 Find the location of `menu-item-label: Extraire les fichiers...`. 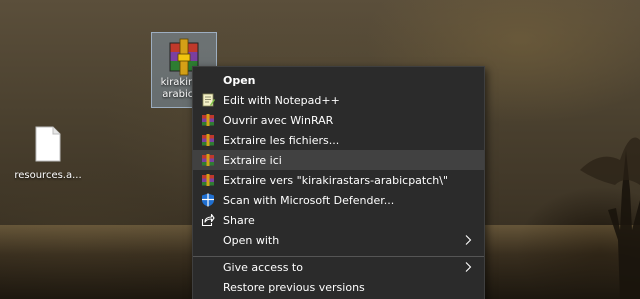

menu-item-label: Extraire les fichiers... is located at coordinates (281, 140).